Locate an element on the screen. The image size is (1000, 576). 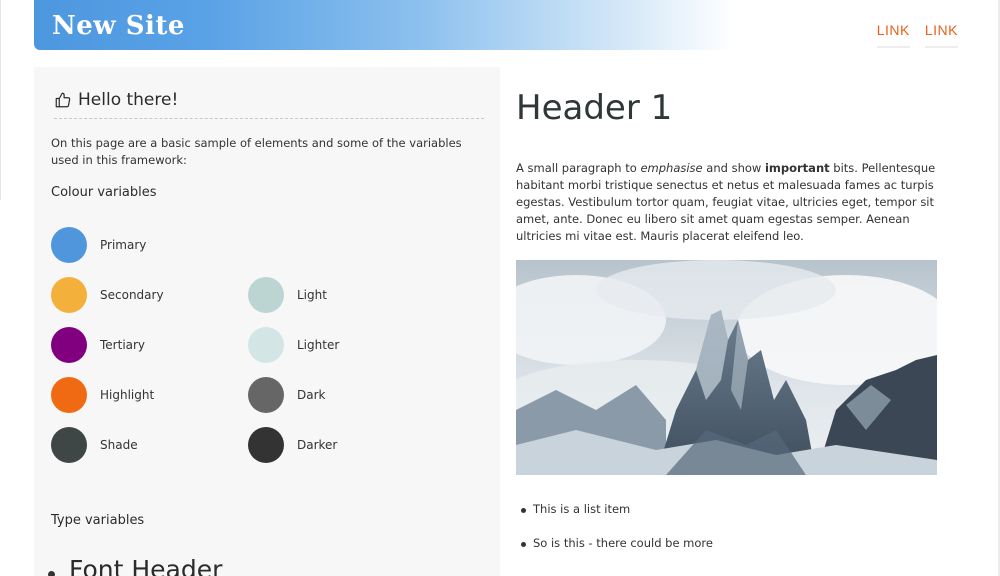
main-nav: LINK LINK is located at coordinates (917, 35).